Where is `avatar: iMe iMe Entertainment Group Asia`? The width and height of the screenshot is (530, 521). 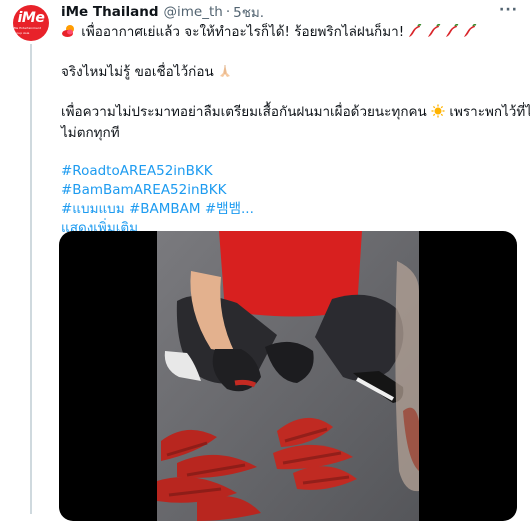
avatar: iMe iMe Entertainment Group Asia is located at coordinates (31, 23).